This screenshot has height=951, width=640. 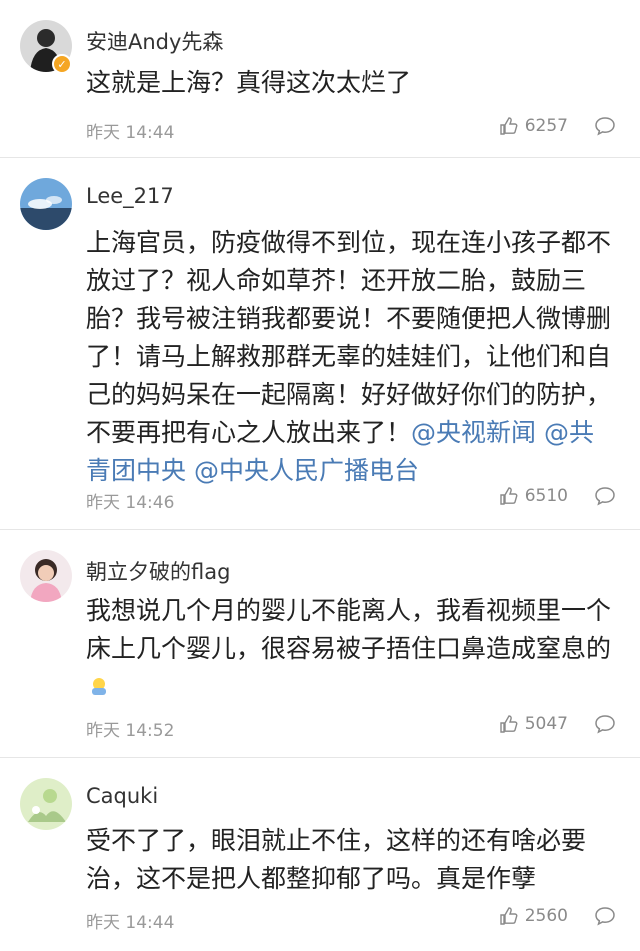 I want to click on like-count: 5047, so click(x=546, y=724).